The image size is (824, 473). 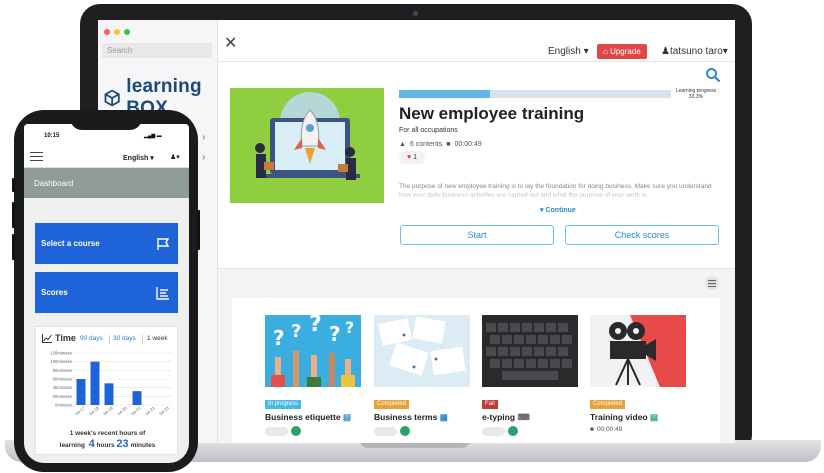 What do you see at coordinates (136, 410) in the screenshot?
I see `x-tick-label: 04-21` at bounding box center [136, 410].